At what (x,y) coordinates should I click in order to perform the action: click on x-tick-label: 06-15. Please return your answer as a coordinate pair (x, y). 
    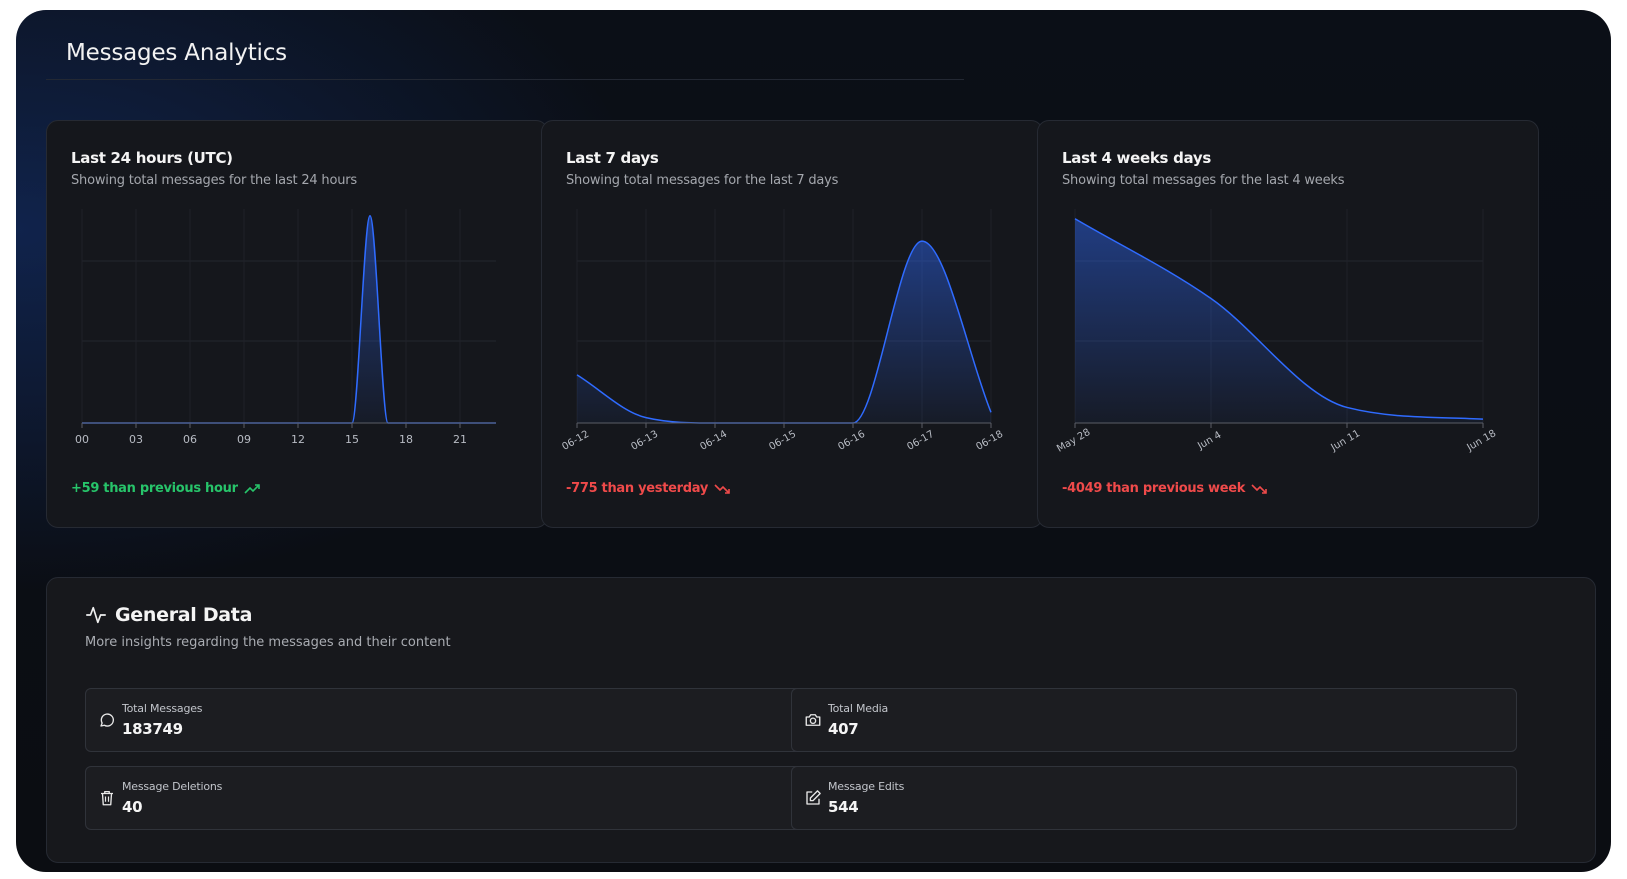
    Looking at the image, I should click on (782, 441).